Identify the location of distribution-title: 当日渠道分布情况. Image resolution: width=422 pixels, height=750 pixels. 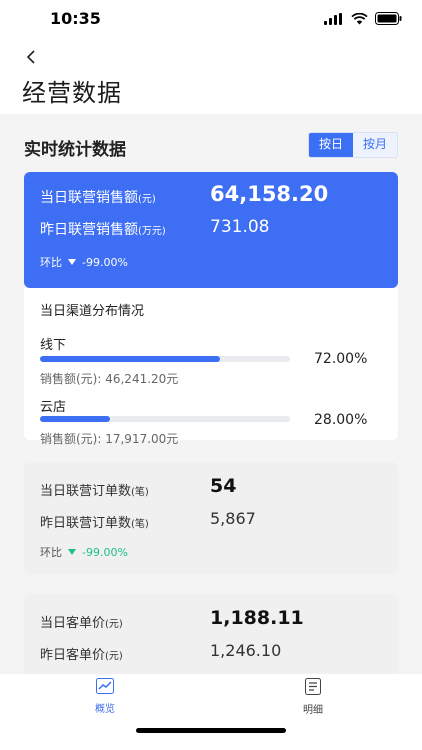
(92, 311).